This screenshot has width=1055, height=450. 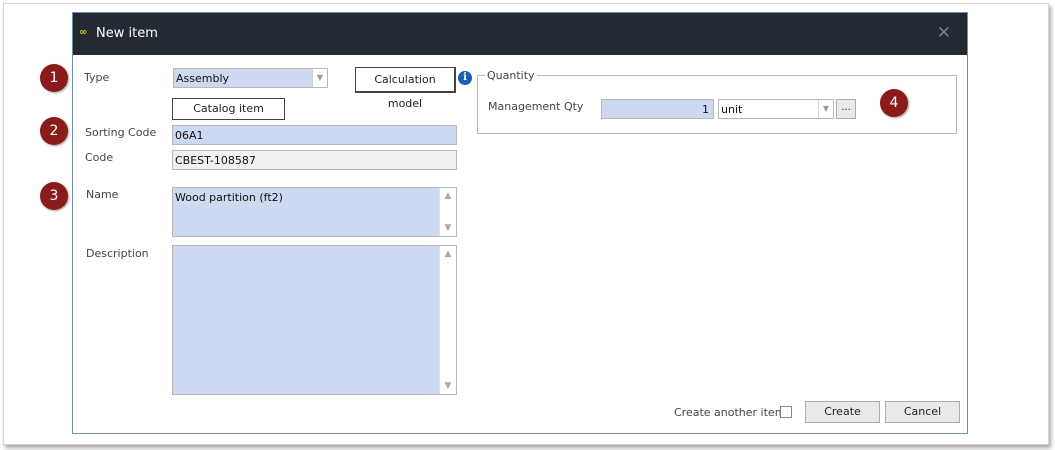 What do you see at coordinates (117, 253) in the screenshot?
I see `description-label: Description` at bounding box center [117, 253].